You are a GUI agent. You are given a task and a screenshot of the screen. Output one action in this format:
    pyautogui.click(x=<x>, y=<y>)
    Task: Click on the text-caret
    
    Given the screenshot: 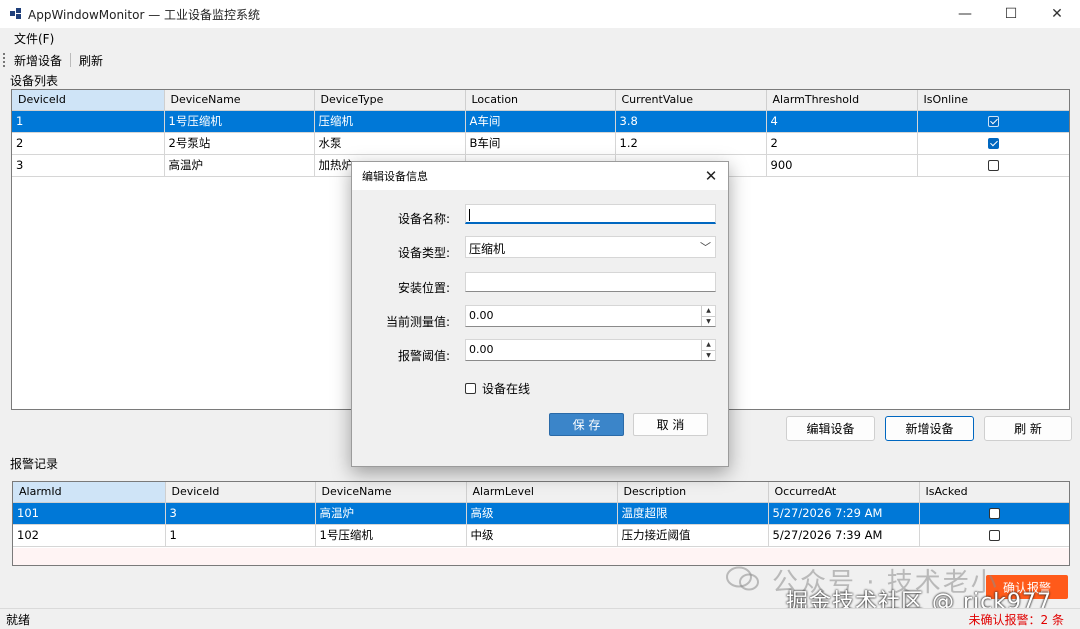 What is the action you would take?
    pyautogui.click(x=469, y=215)
    